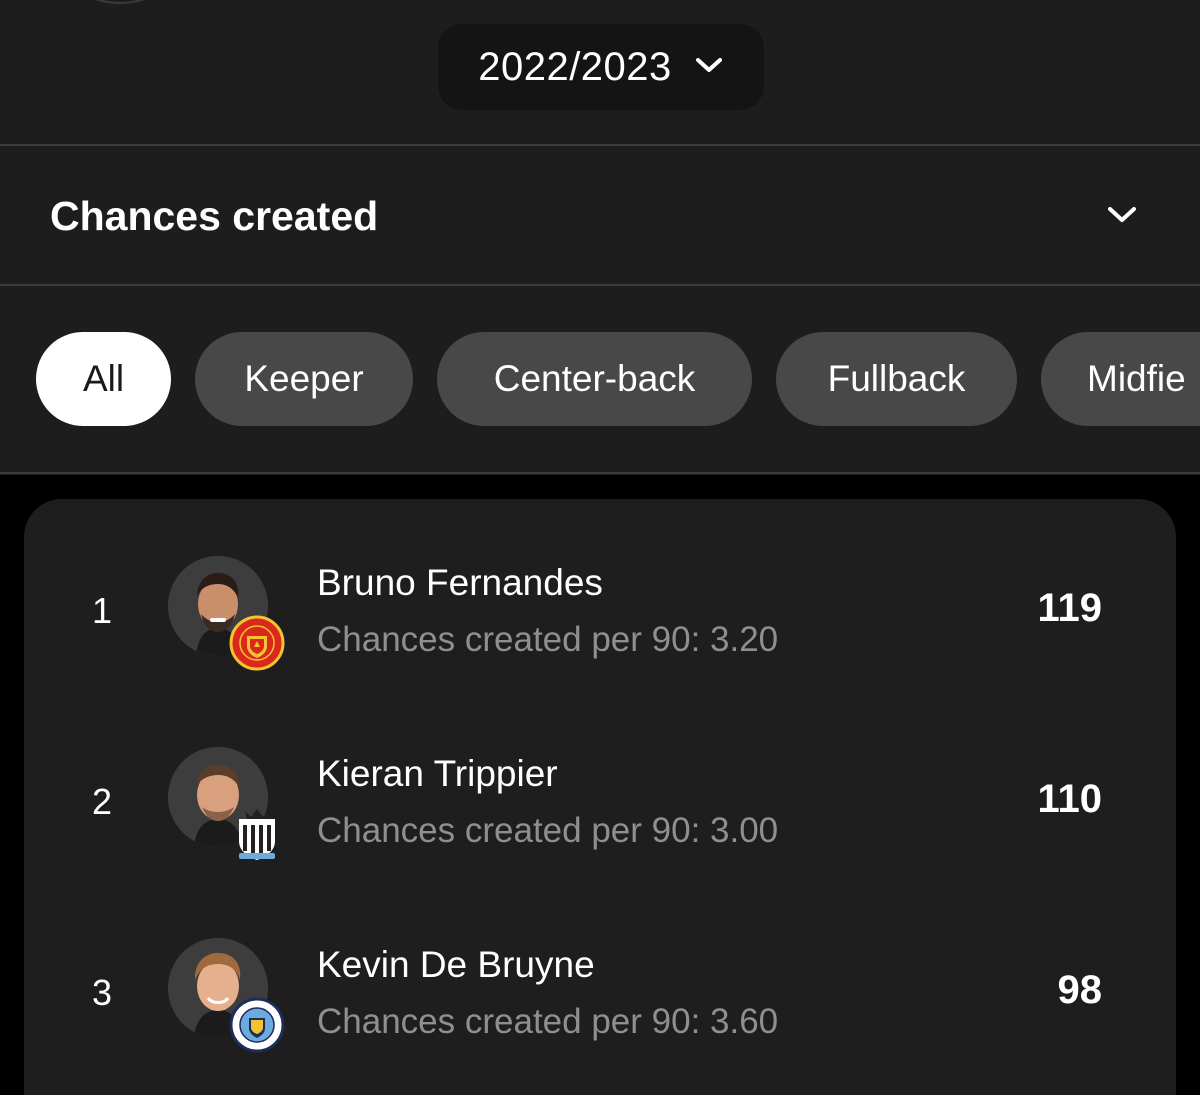 This screenshot has width=1200, height=1095. I want to click on stat-selector: Chances created, so click(600, 215).